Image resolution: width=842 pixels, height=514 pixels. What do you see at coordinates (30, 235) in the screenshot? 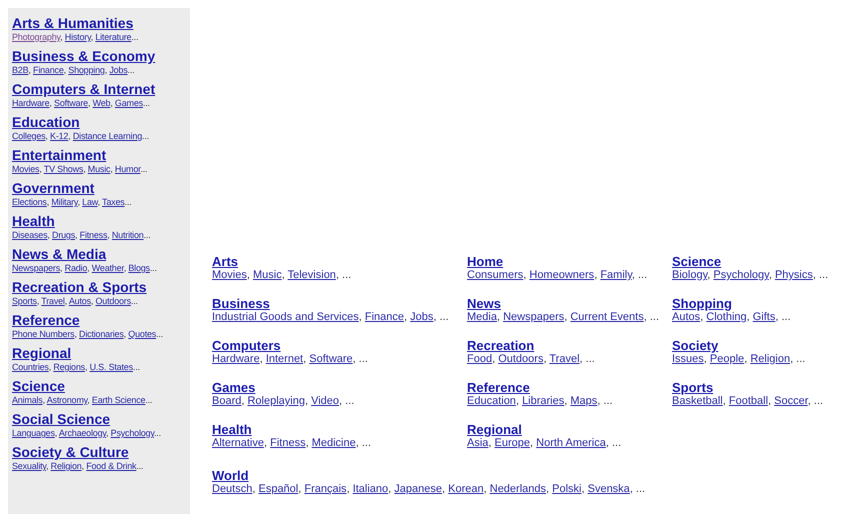
I see `subcategory-link: Diseases` at bounding box center [30, 235].